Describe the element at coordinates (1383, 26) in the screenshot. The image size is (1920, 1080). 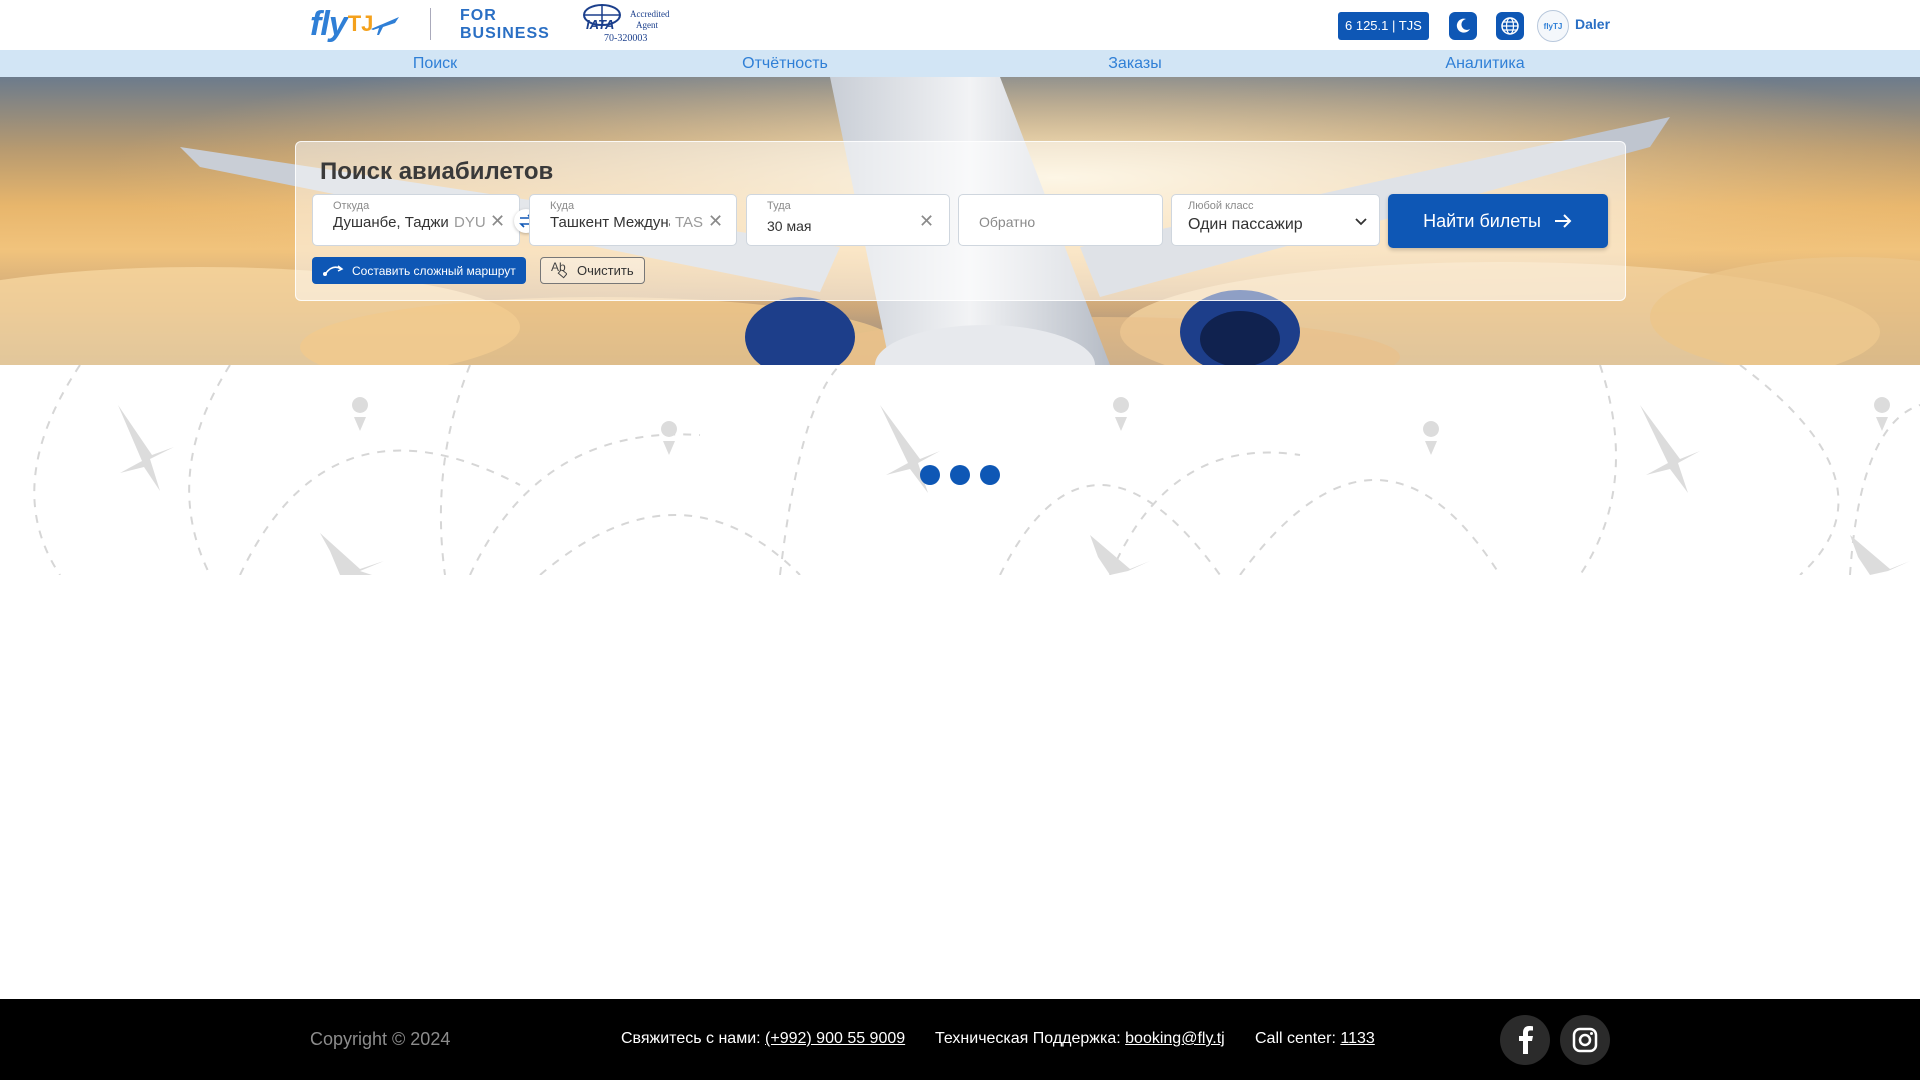
I see `balance-badge: 6 125.1 | TJS` at that location.